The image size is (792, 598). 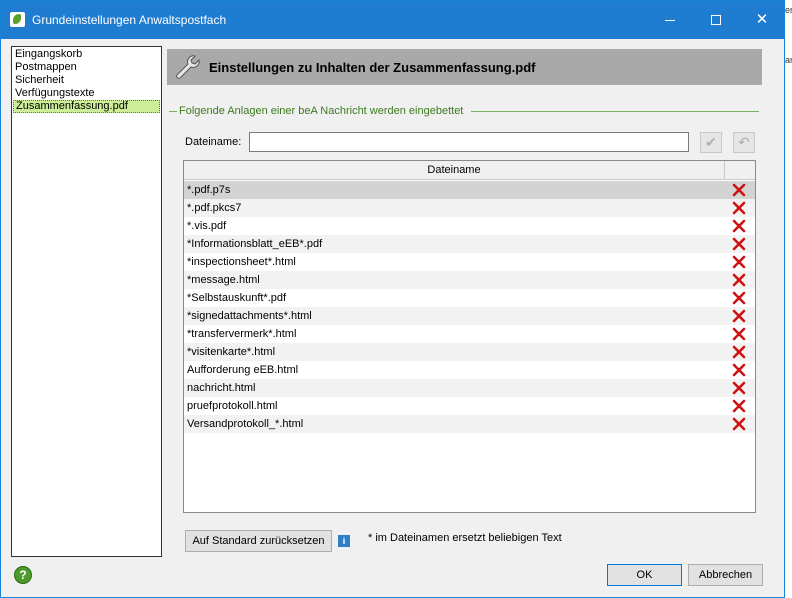 I want to click on filename-input, so click(x=469, y=142).